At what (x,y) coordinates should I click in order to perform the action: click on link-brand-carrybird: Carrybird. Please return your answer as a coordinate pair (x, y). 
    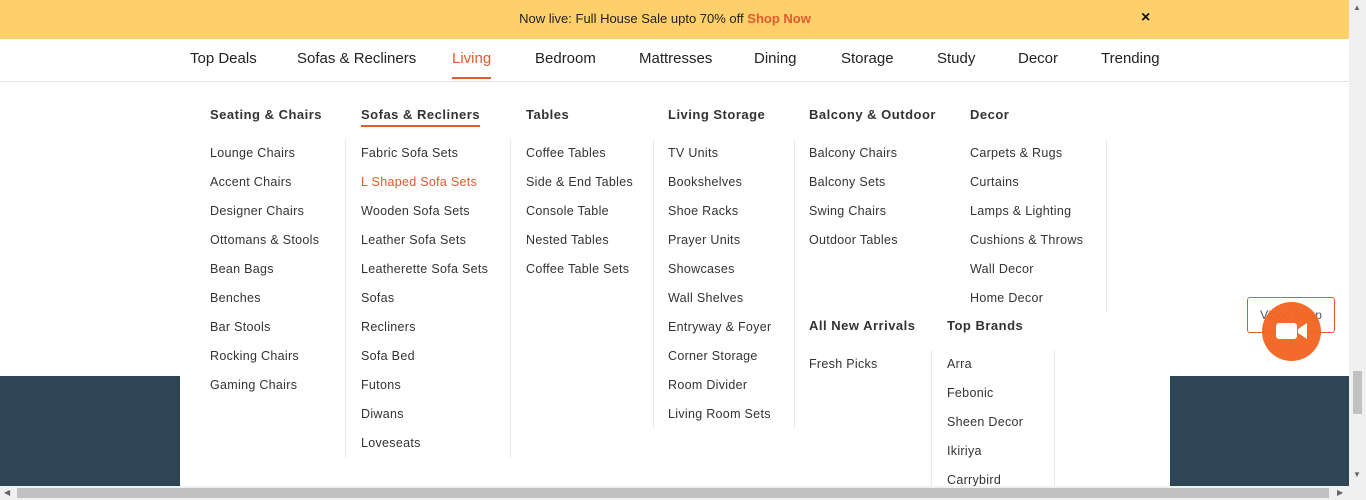
    Looking at the image, I should click on (974, 479).